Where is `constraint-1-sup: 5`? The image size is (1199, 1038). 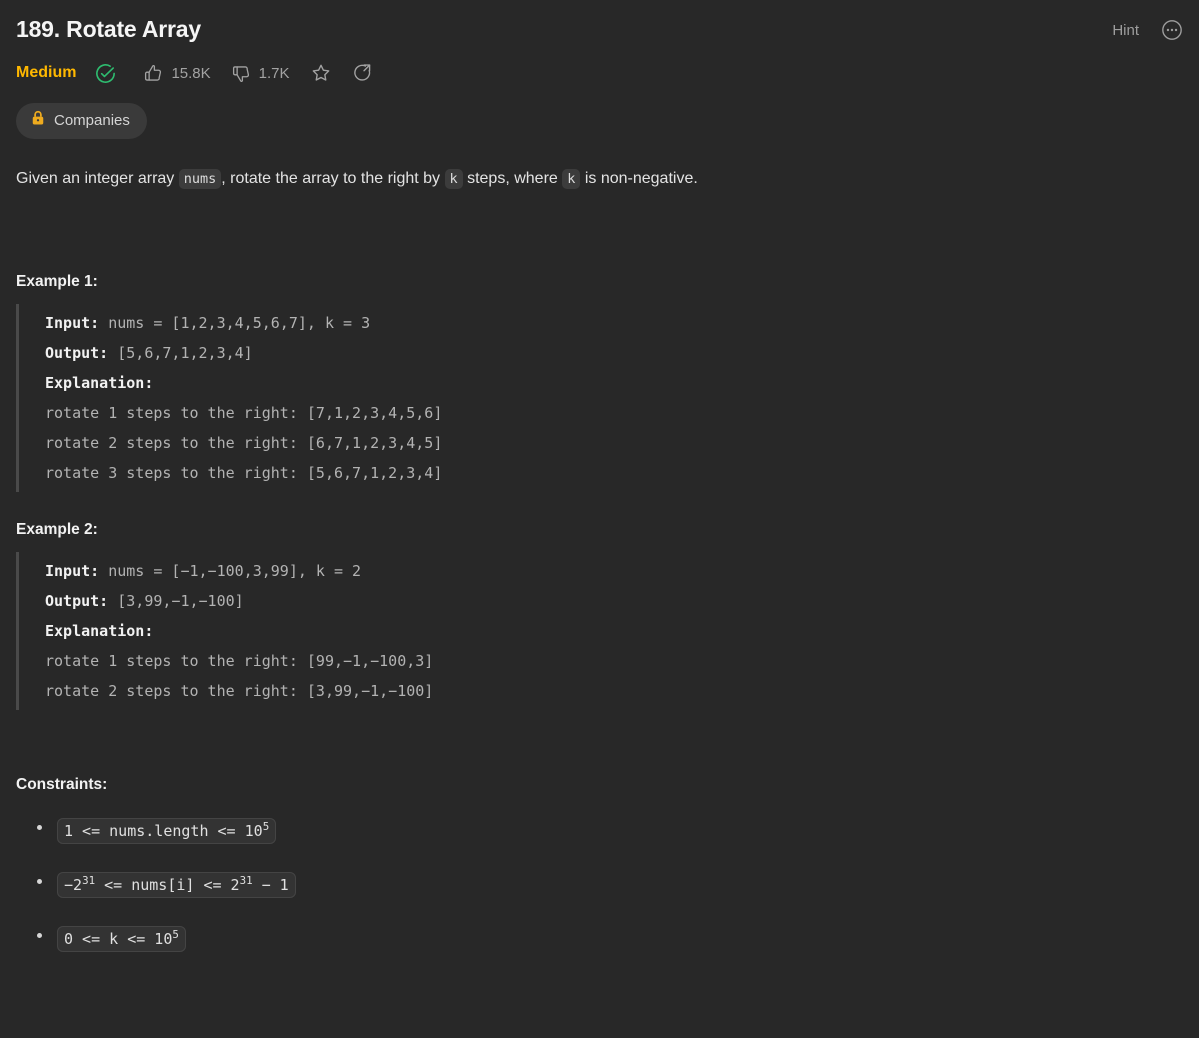 constraint-1-sup: 5 is located at coordinates (266, 826).